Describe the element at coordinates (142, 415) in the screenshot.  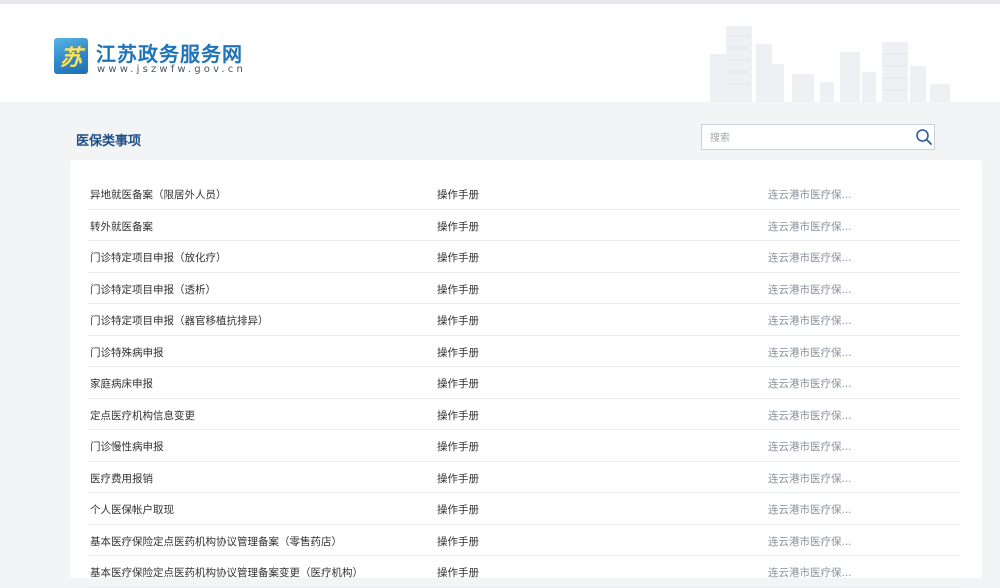
I see `item-name: 定点医疗机构信息变更` at that location.